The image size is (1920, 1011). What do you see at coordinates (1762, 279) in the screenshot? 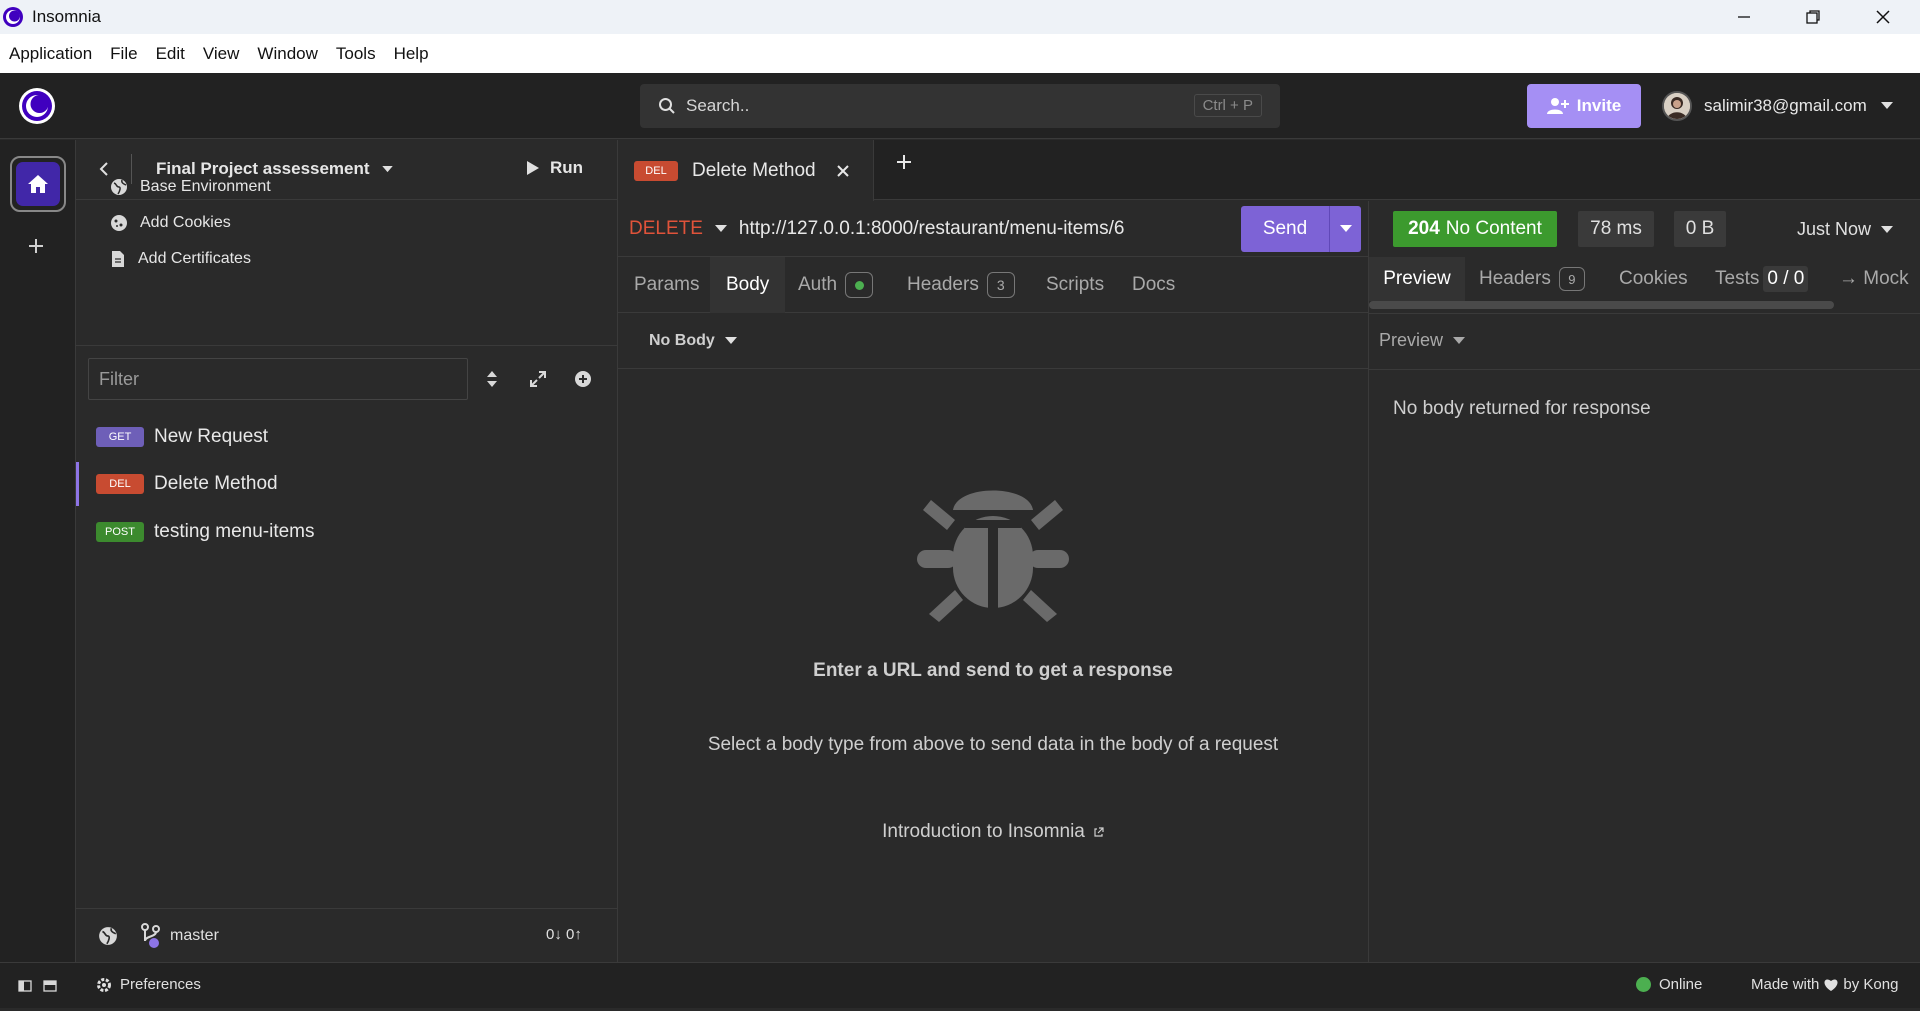
I see `tab-tests: Tests 0 / 0` at bounding box center [1762, 279].